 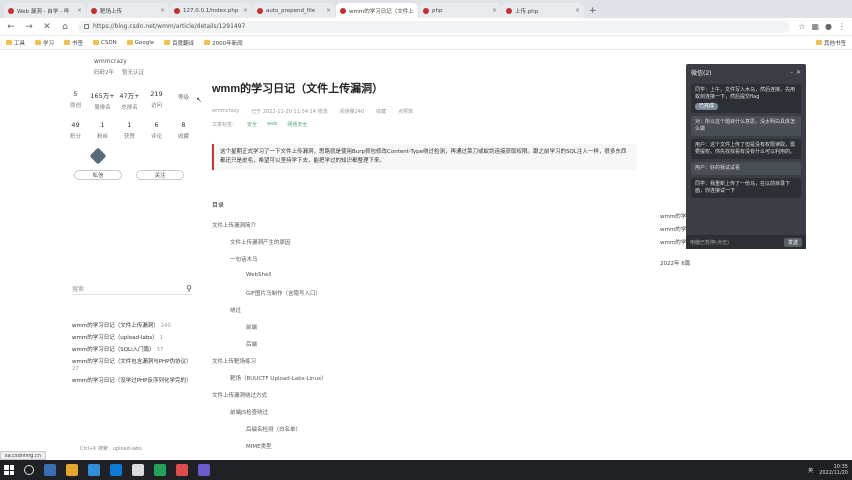 I want to click on stat-value: 165万+, so click(x=102, y=96).